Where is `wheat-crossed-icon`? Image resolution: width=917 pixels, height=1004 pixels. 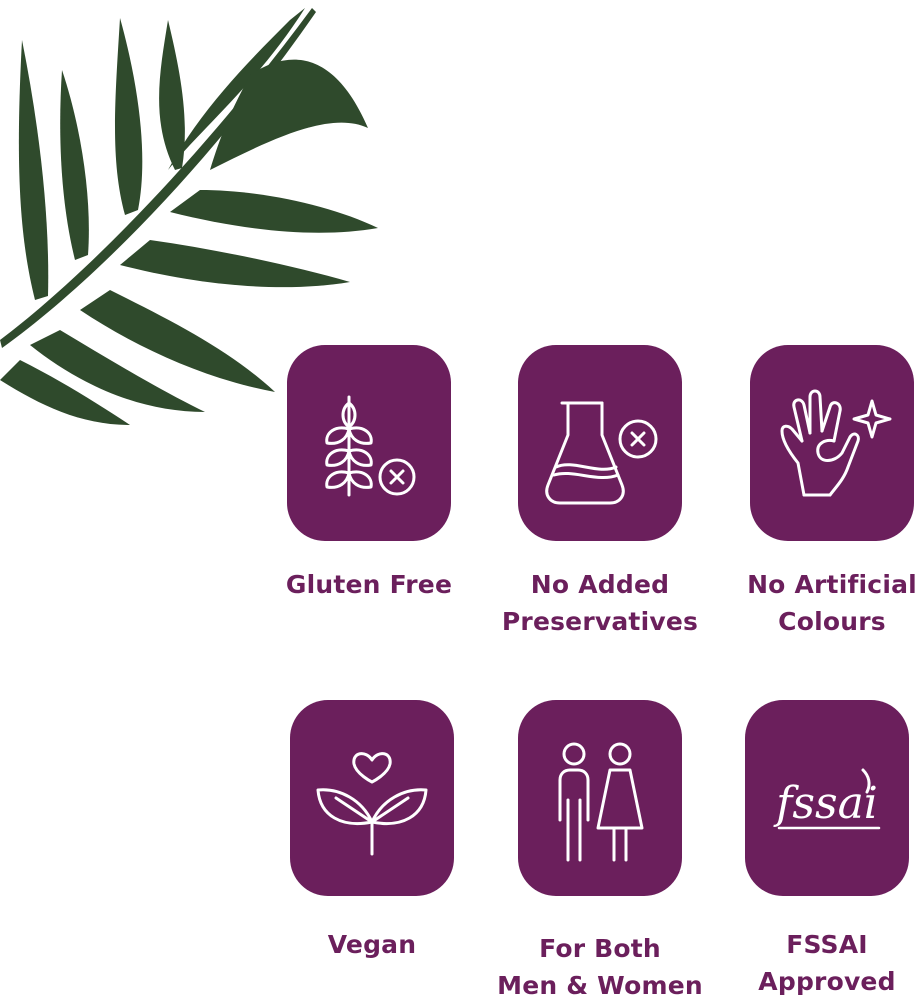 wheat-crossed-icon is located at coordinates (370, 446).